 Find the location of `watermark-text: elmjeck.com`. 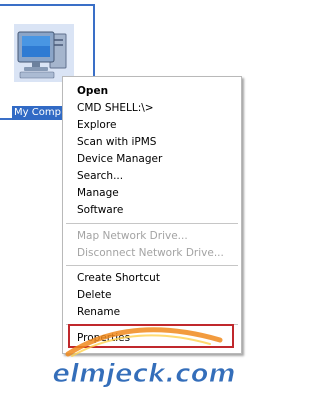

watermark-text: elmjeck.com is located at coordinates (143, 374).